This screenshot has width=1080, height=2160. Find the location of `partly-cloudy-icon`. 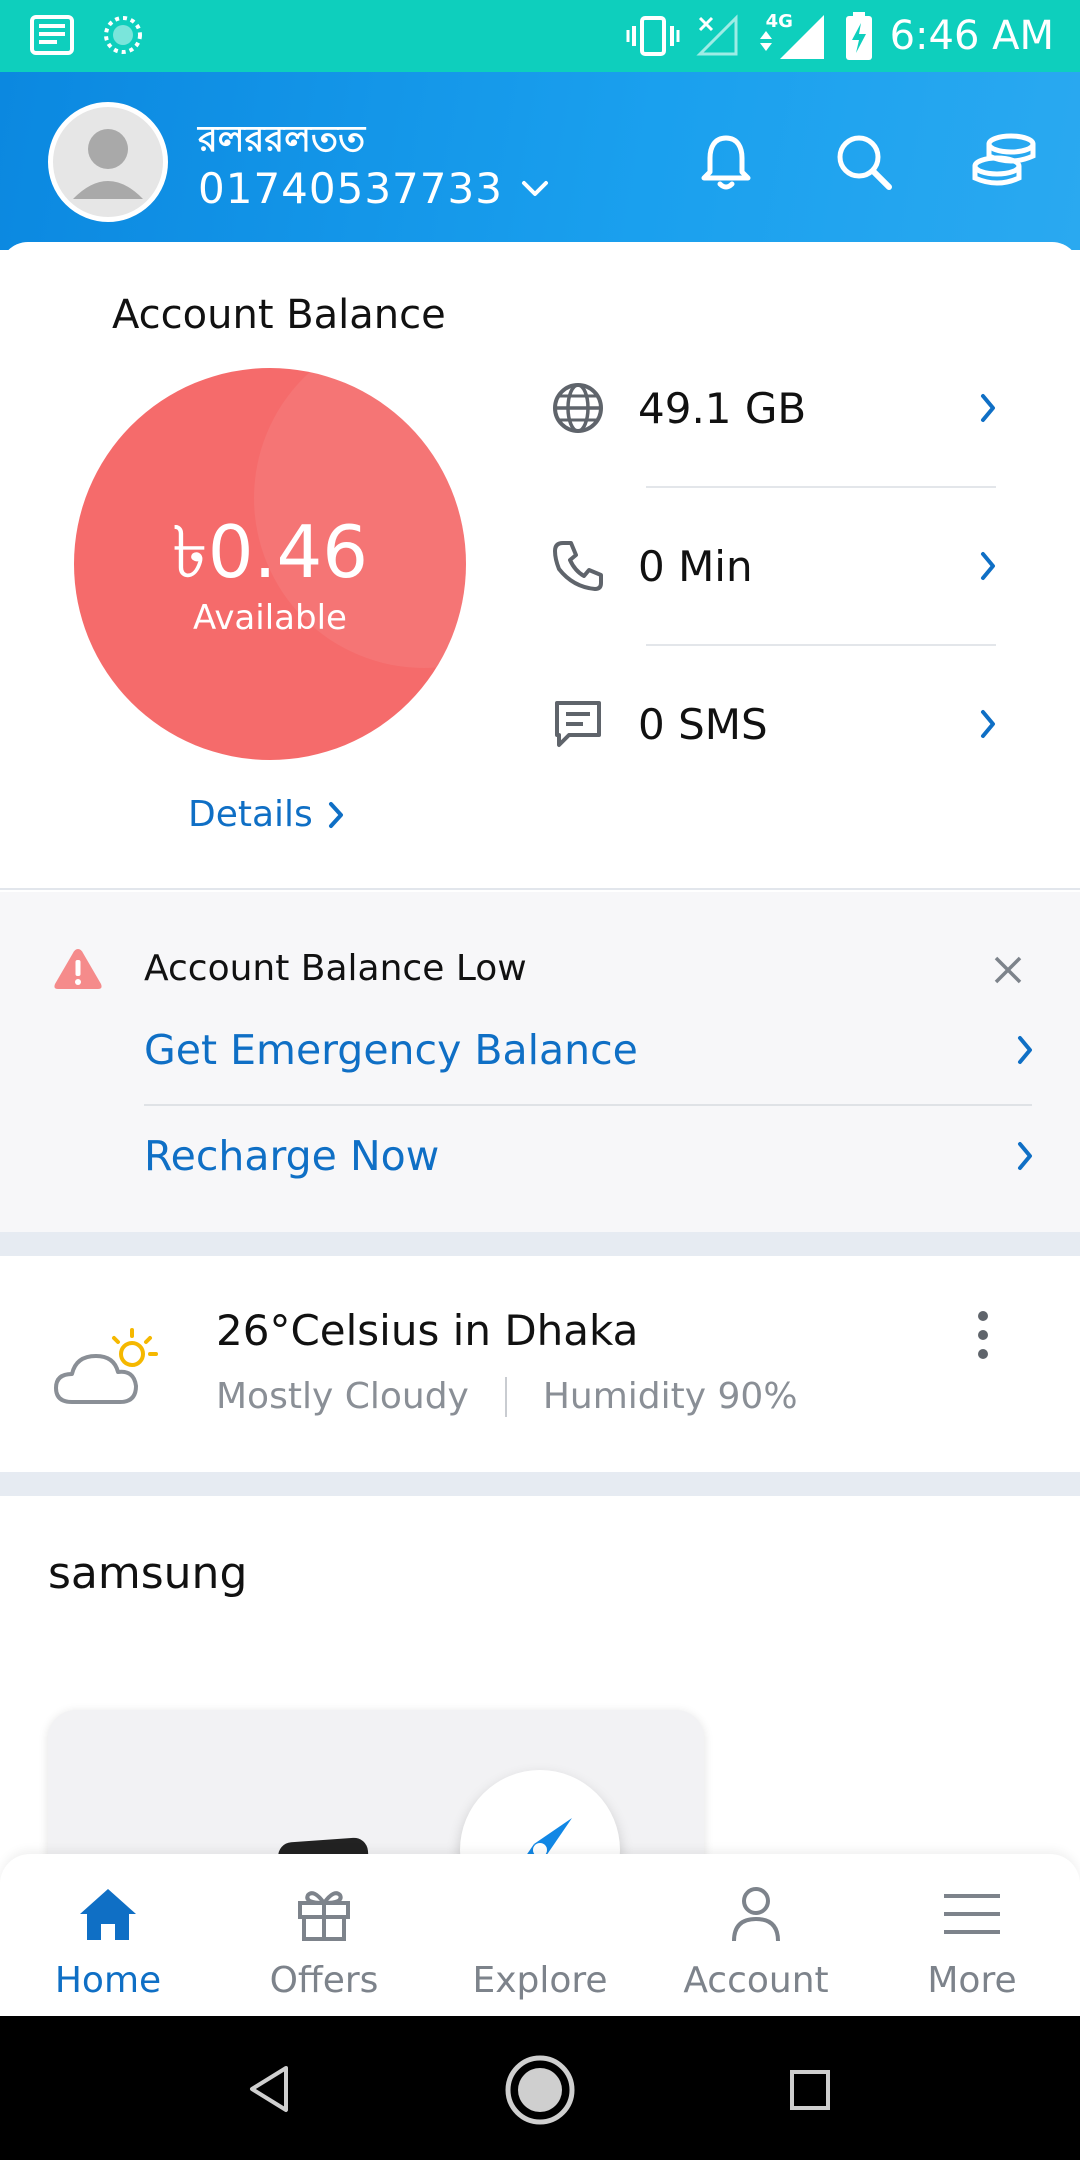

partly-cloudy-icon is located at coordinates (106, 1366).